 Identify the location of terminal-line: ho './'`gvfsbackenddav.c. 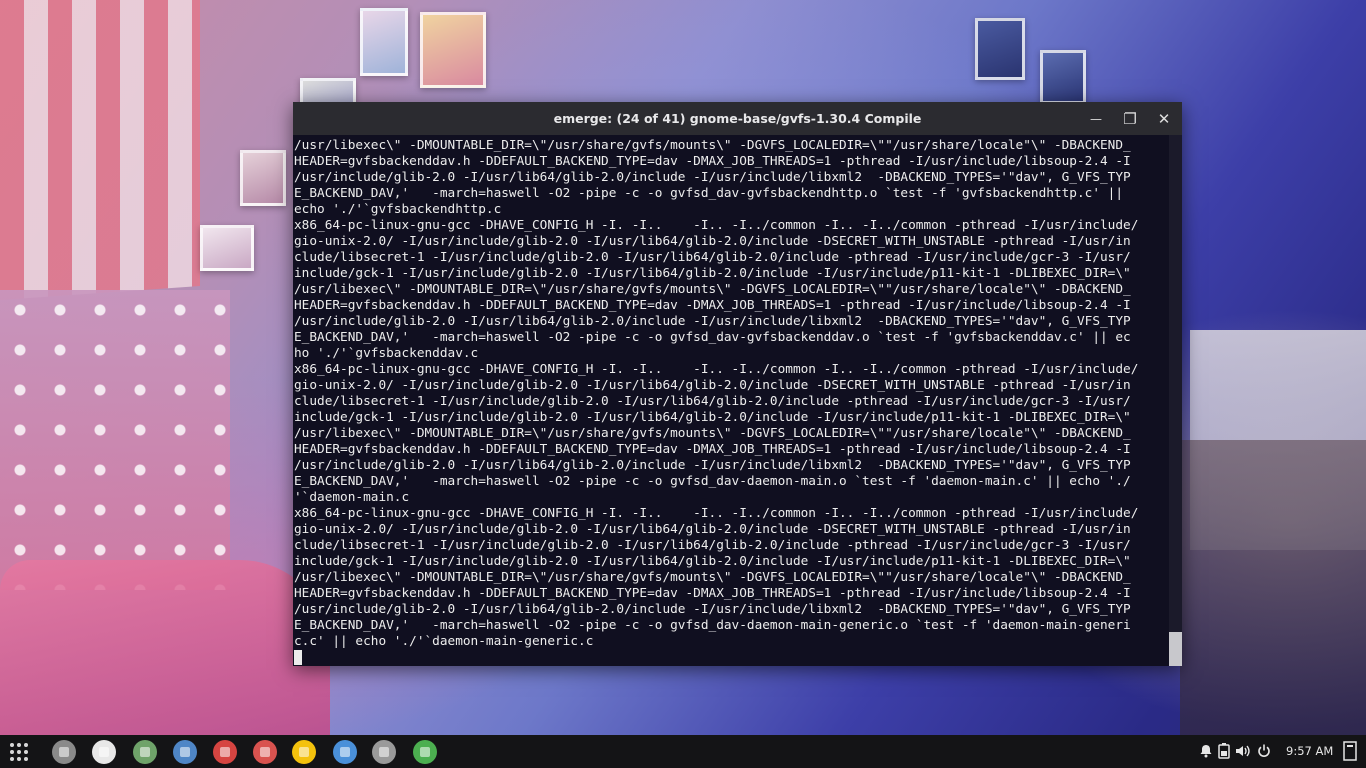
(386, 353).